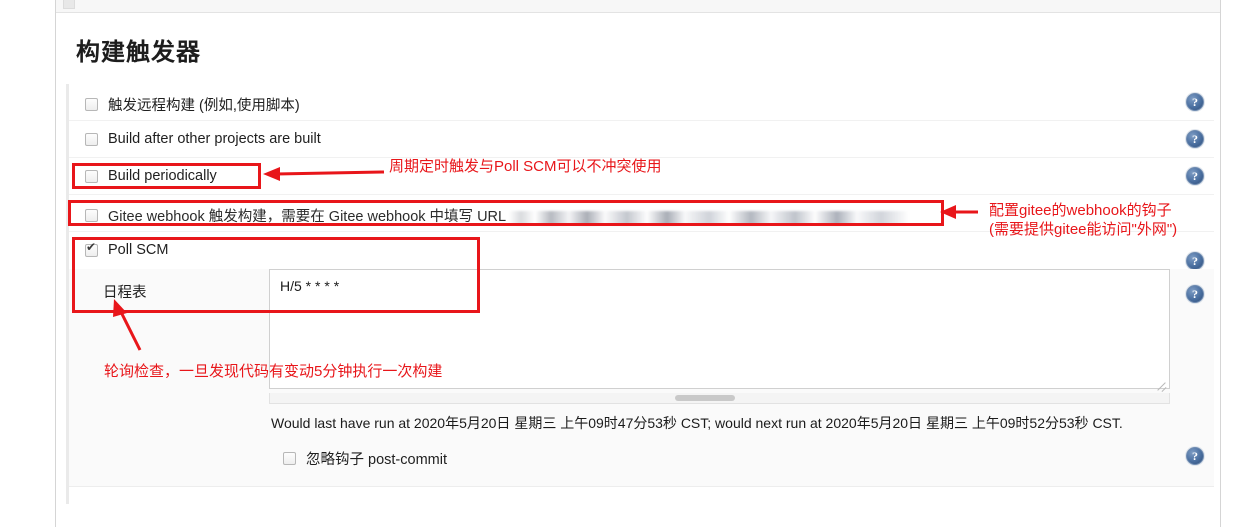 Image resolution: width=1252 pixels, height=527 pixels. I want to click on build-after-other-projects-checkbox-row: Build after other projects are built, so click(203, 139).